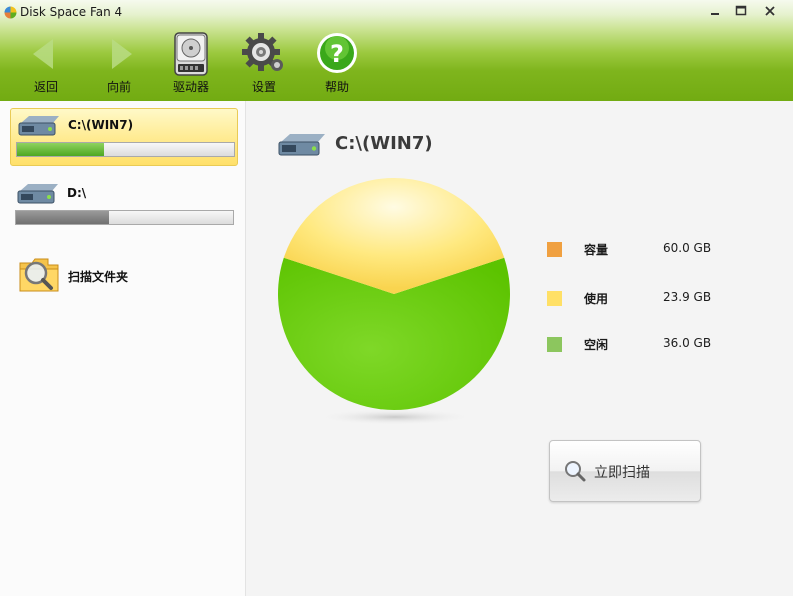 Image resolution: width=793 pixels, height=596 pixels. Describe the element at coordinates (596, 299) in the screenshot. I see `legend-label-used: 使用` at that location.